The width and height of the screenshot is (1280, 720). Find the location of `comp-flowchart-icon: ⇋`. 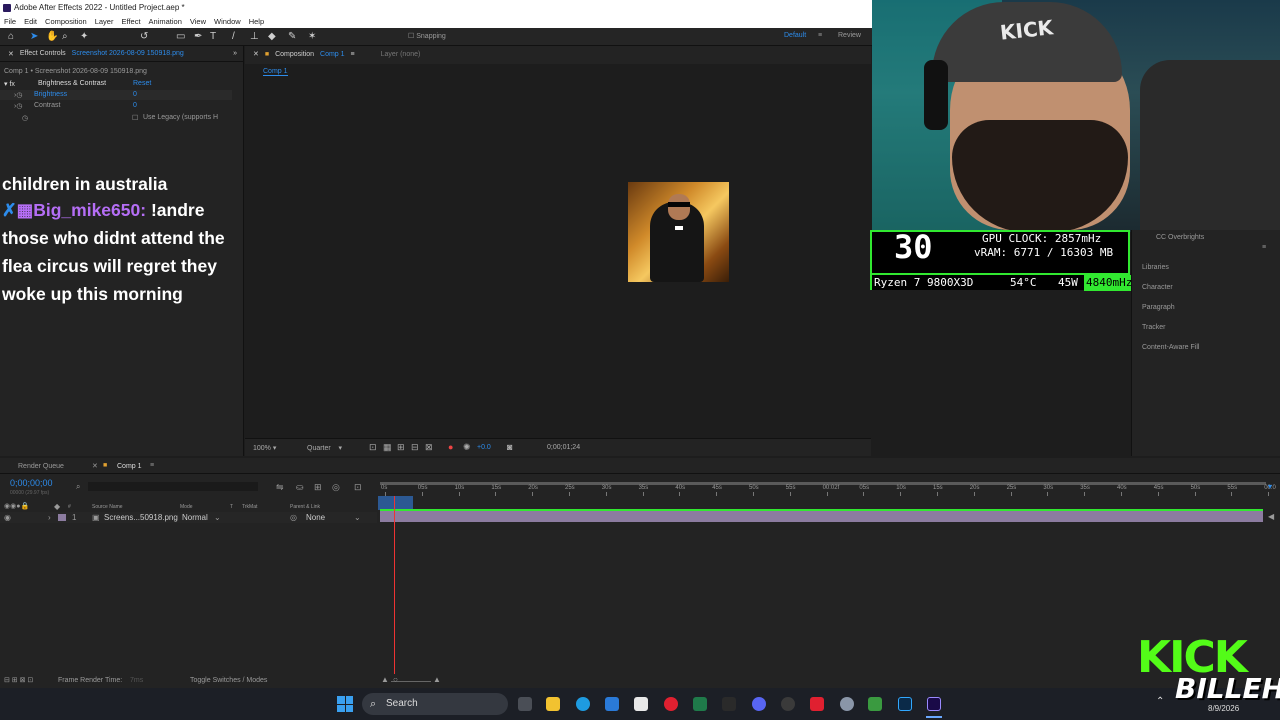

comp-flowchart-icon: ⇋ is located at coordinates (280, 487).